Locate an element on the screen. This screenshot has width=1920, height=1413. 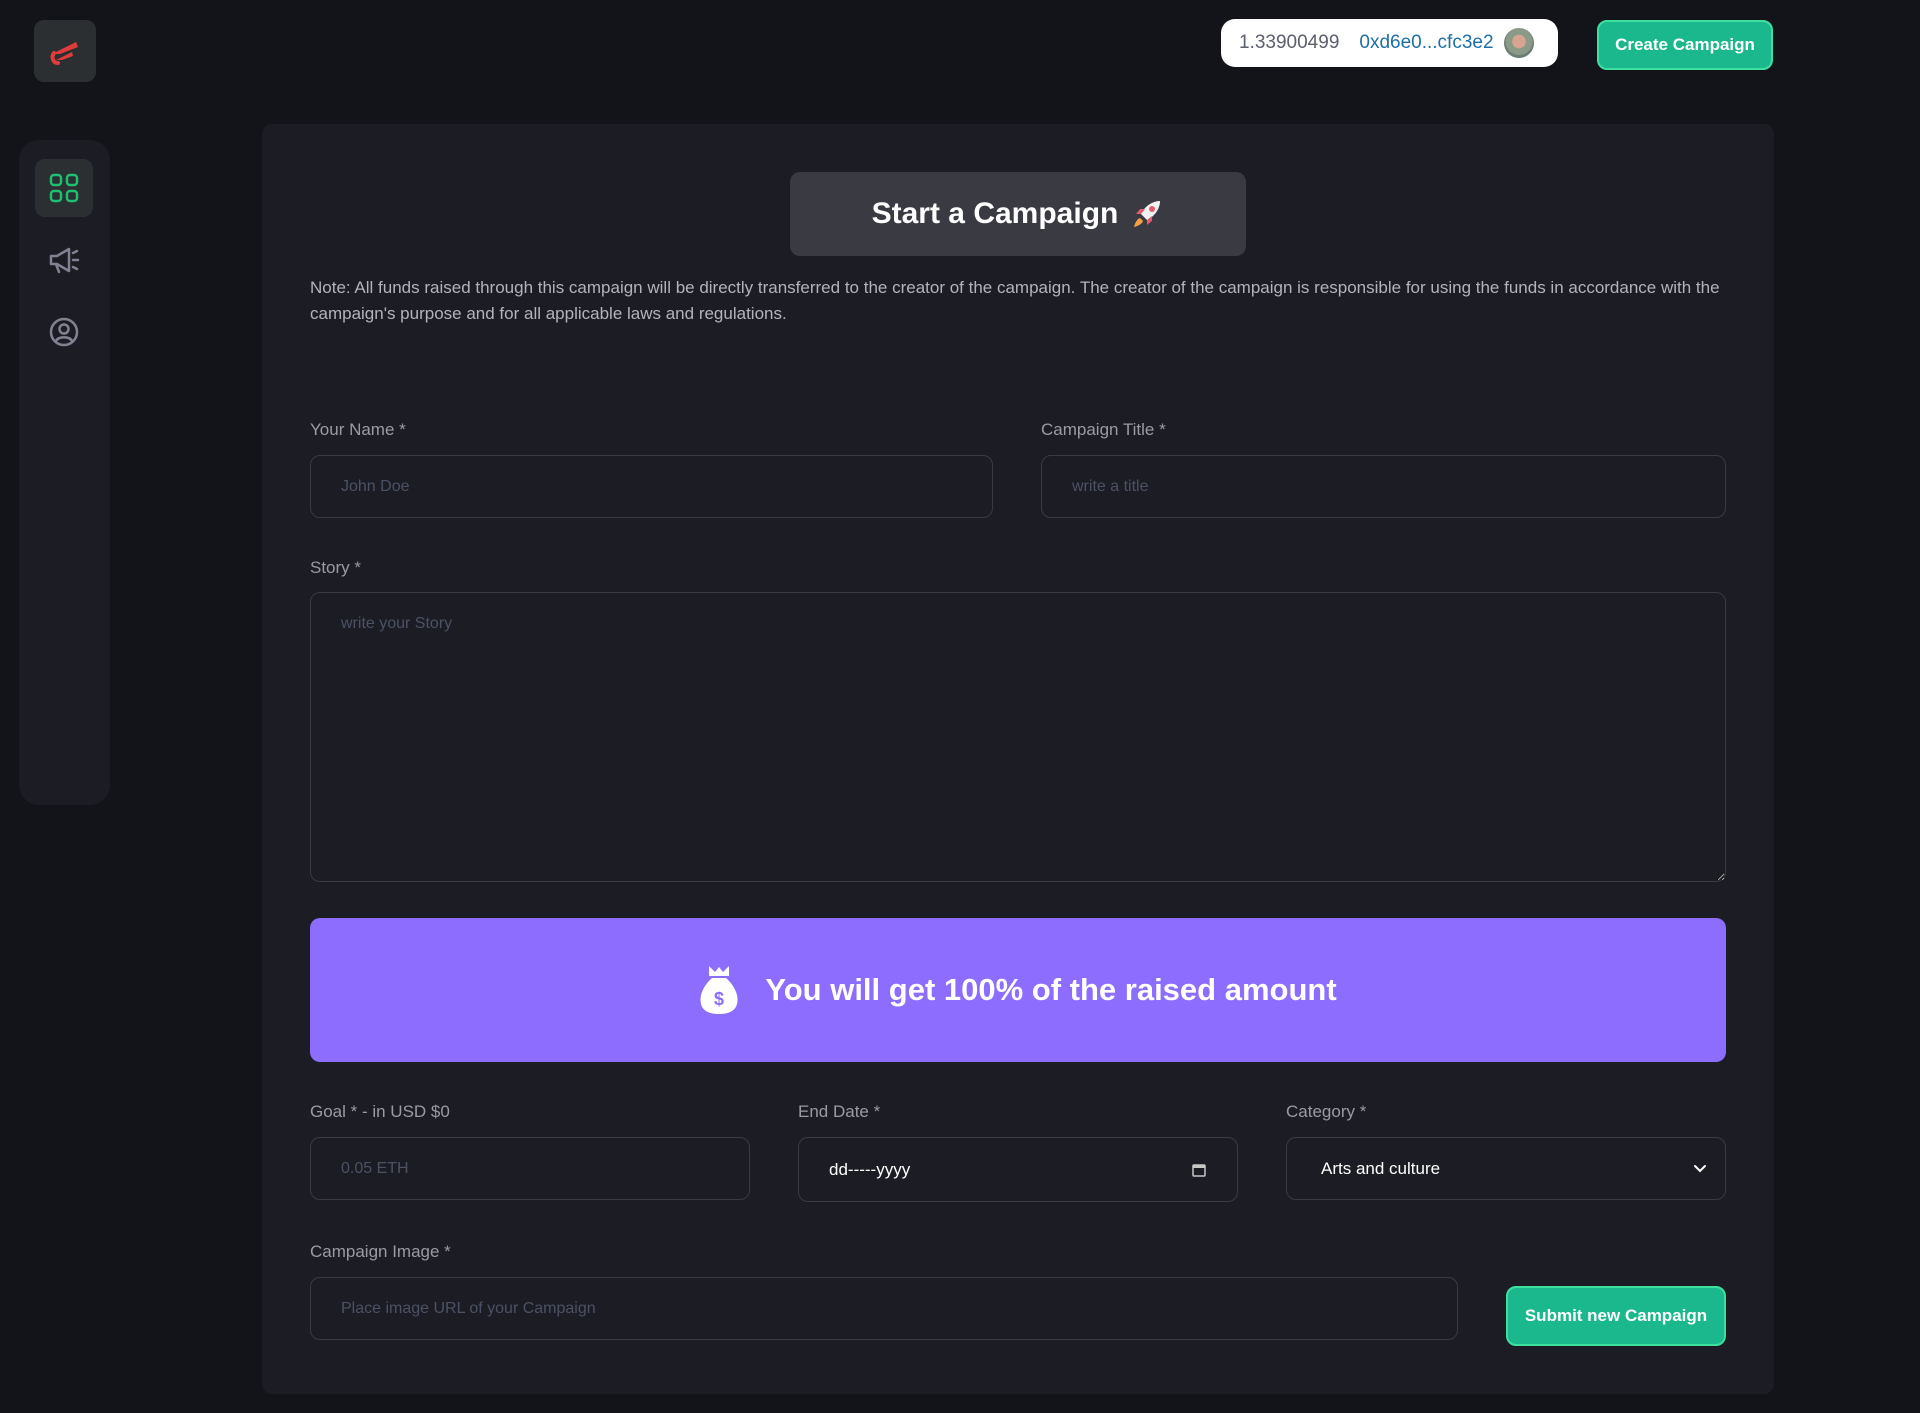
name-label: Your Name * is located at coordinates (358, 429).